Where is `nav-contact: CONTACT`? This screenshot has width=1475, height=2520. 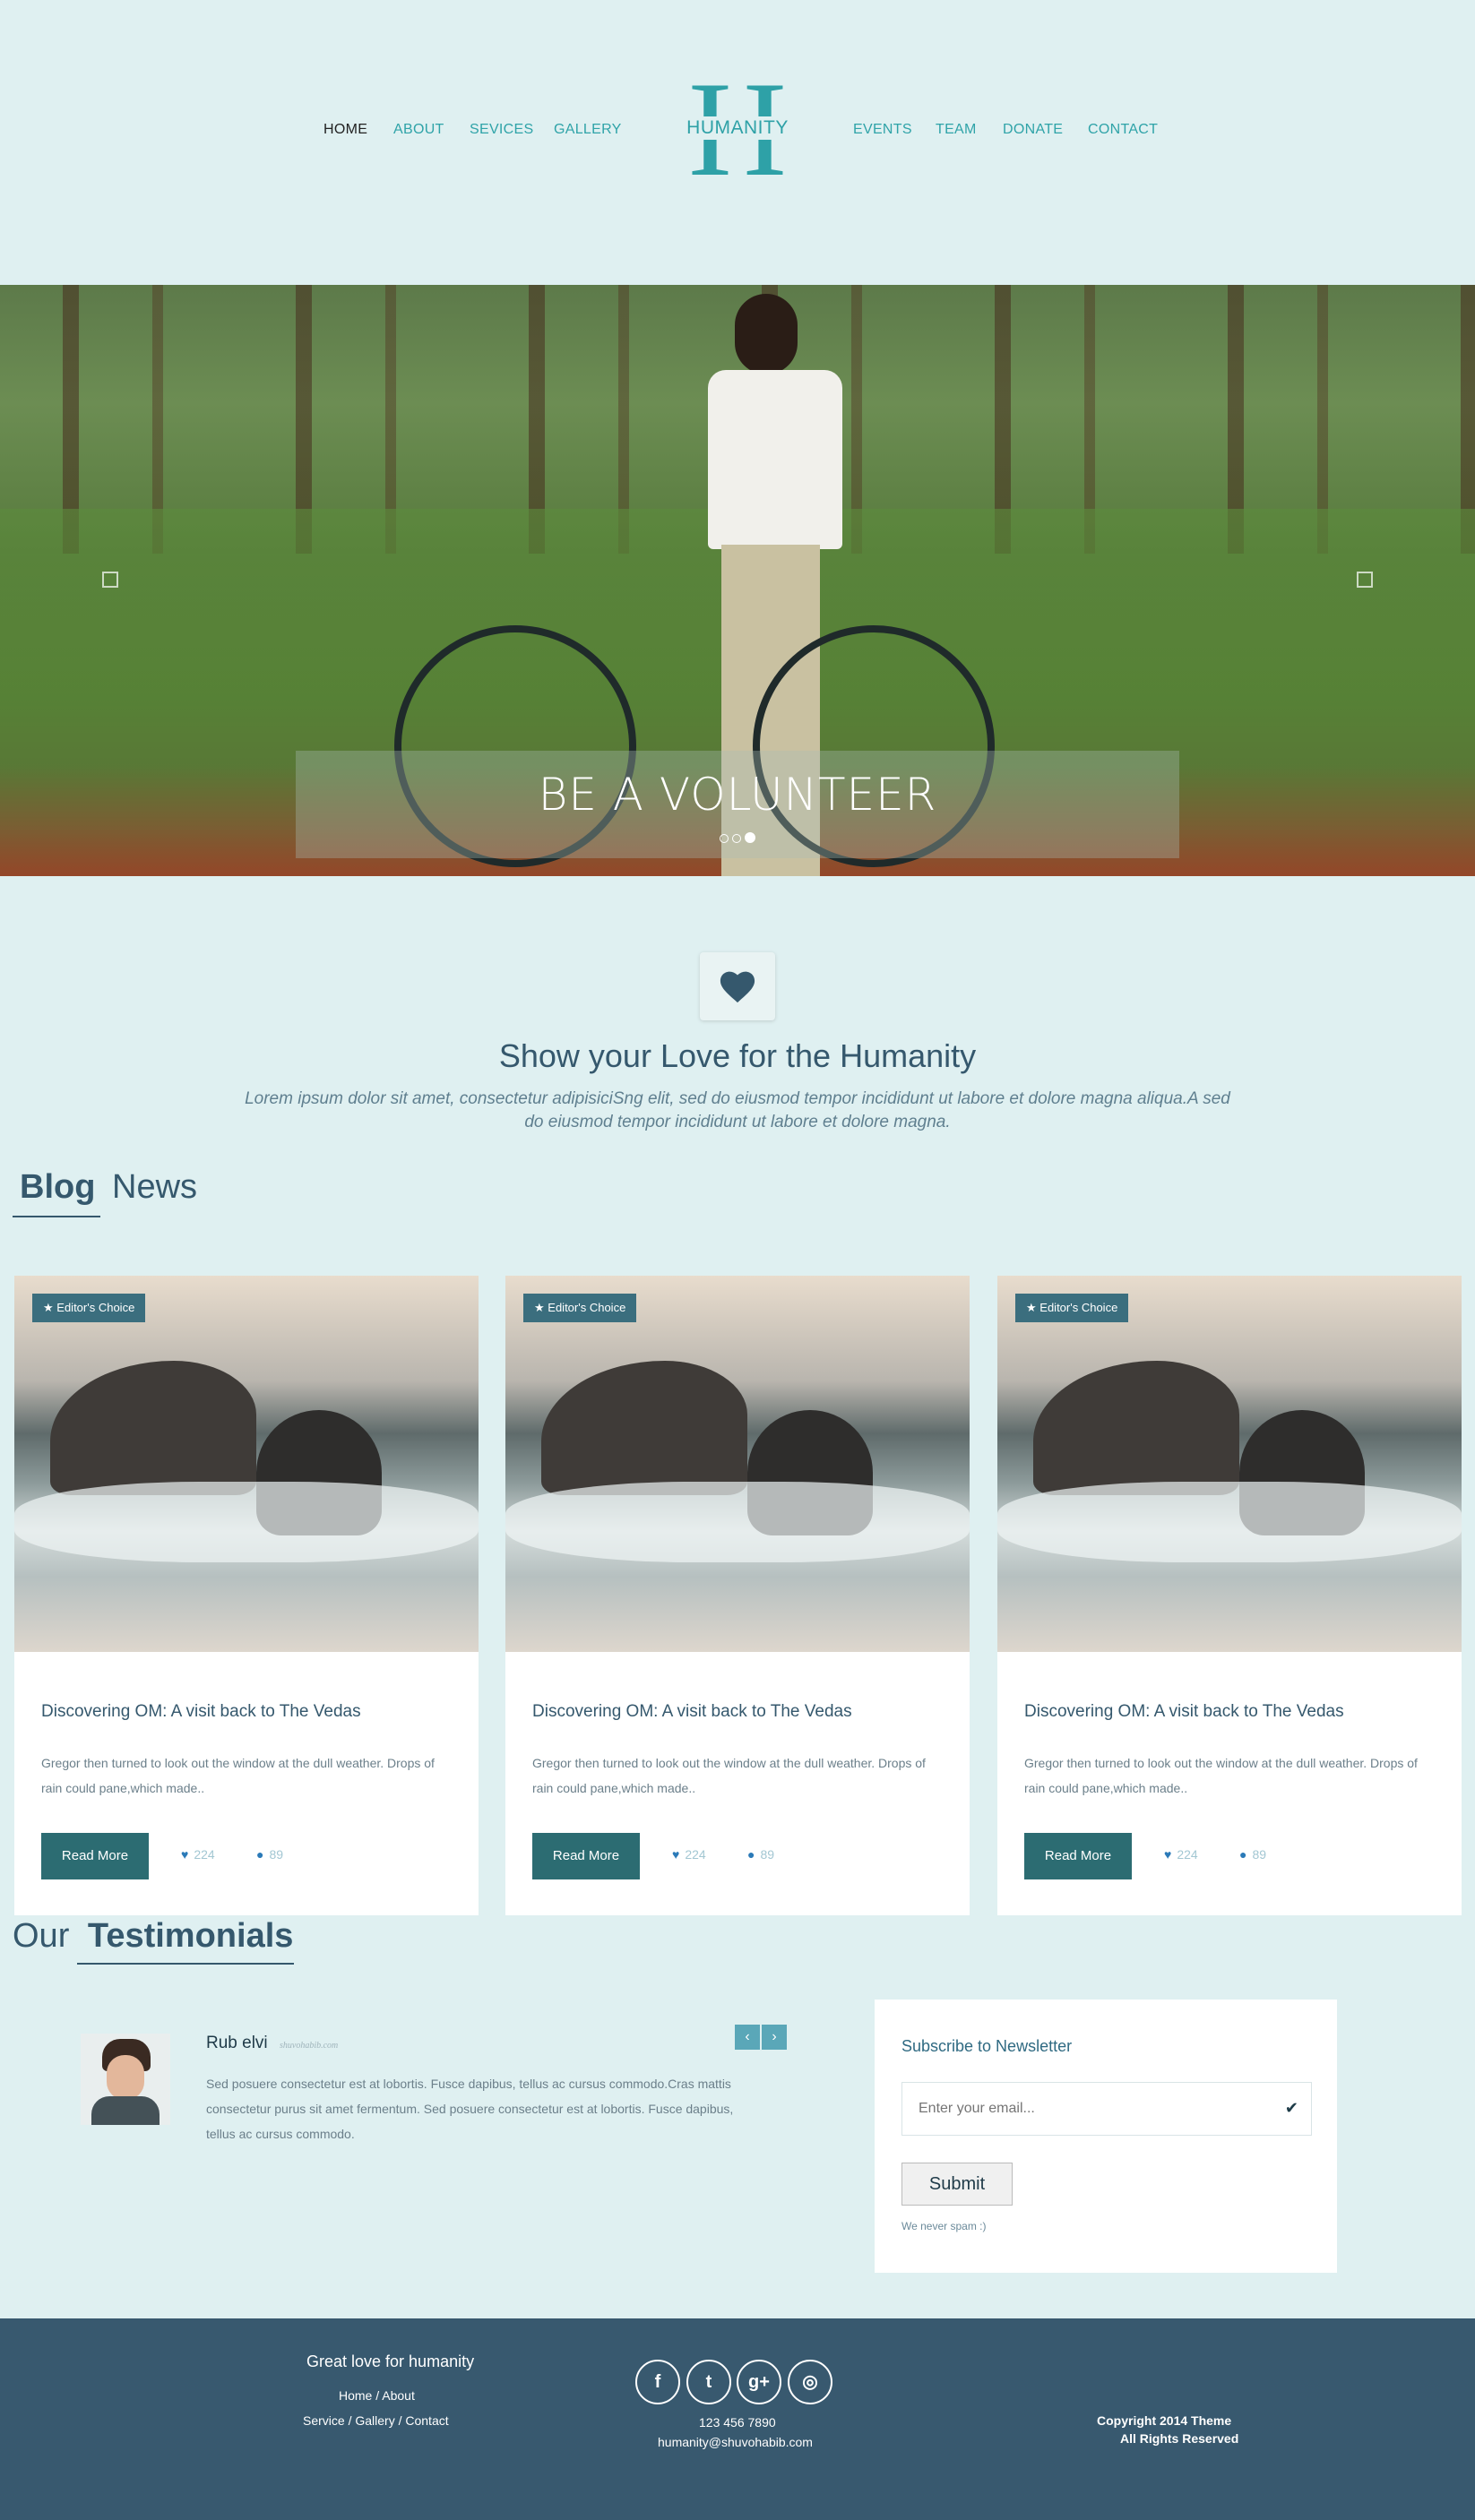
nav-contact: CONTACT is located at coordinates (1123, 130).